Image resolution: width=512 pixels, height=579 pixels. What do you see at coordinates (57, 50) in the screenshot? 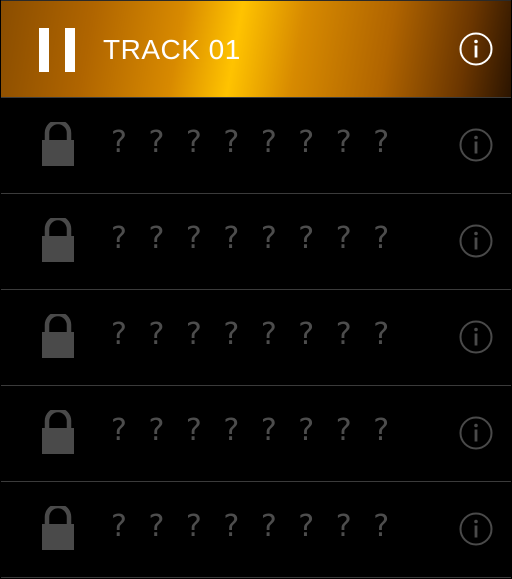
I see `pause-icon` at bounding box center [57, 50].